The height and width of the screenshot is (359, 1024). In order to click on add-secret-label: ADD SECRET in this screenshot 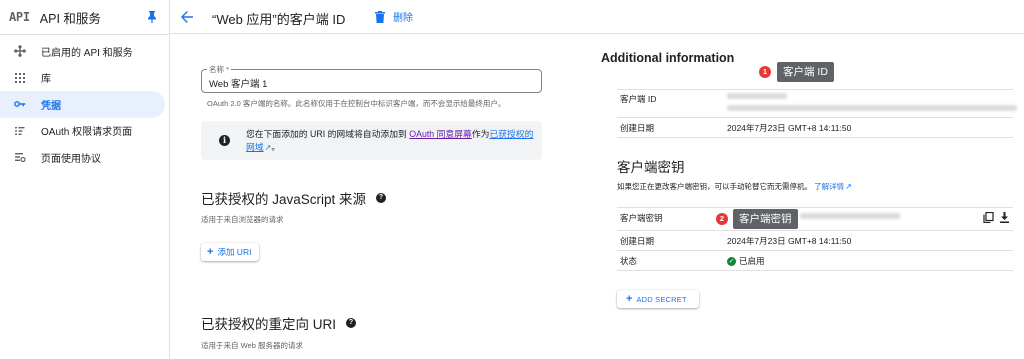, I will do `click(661, 299)`.